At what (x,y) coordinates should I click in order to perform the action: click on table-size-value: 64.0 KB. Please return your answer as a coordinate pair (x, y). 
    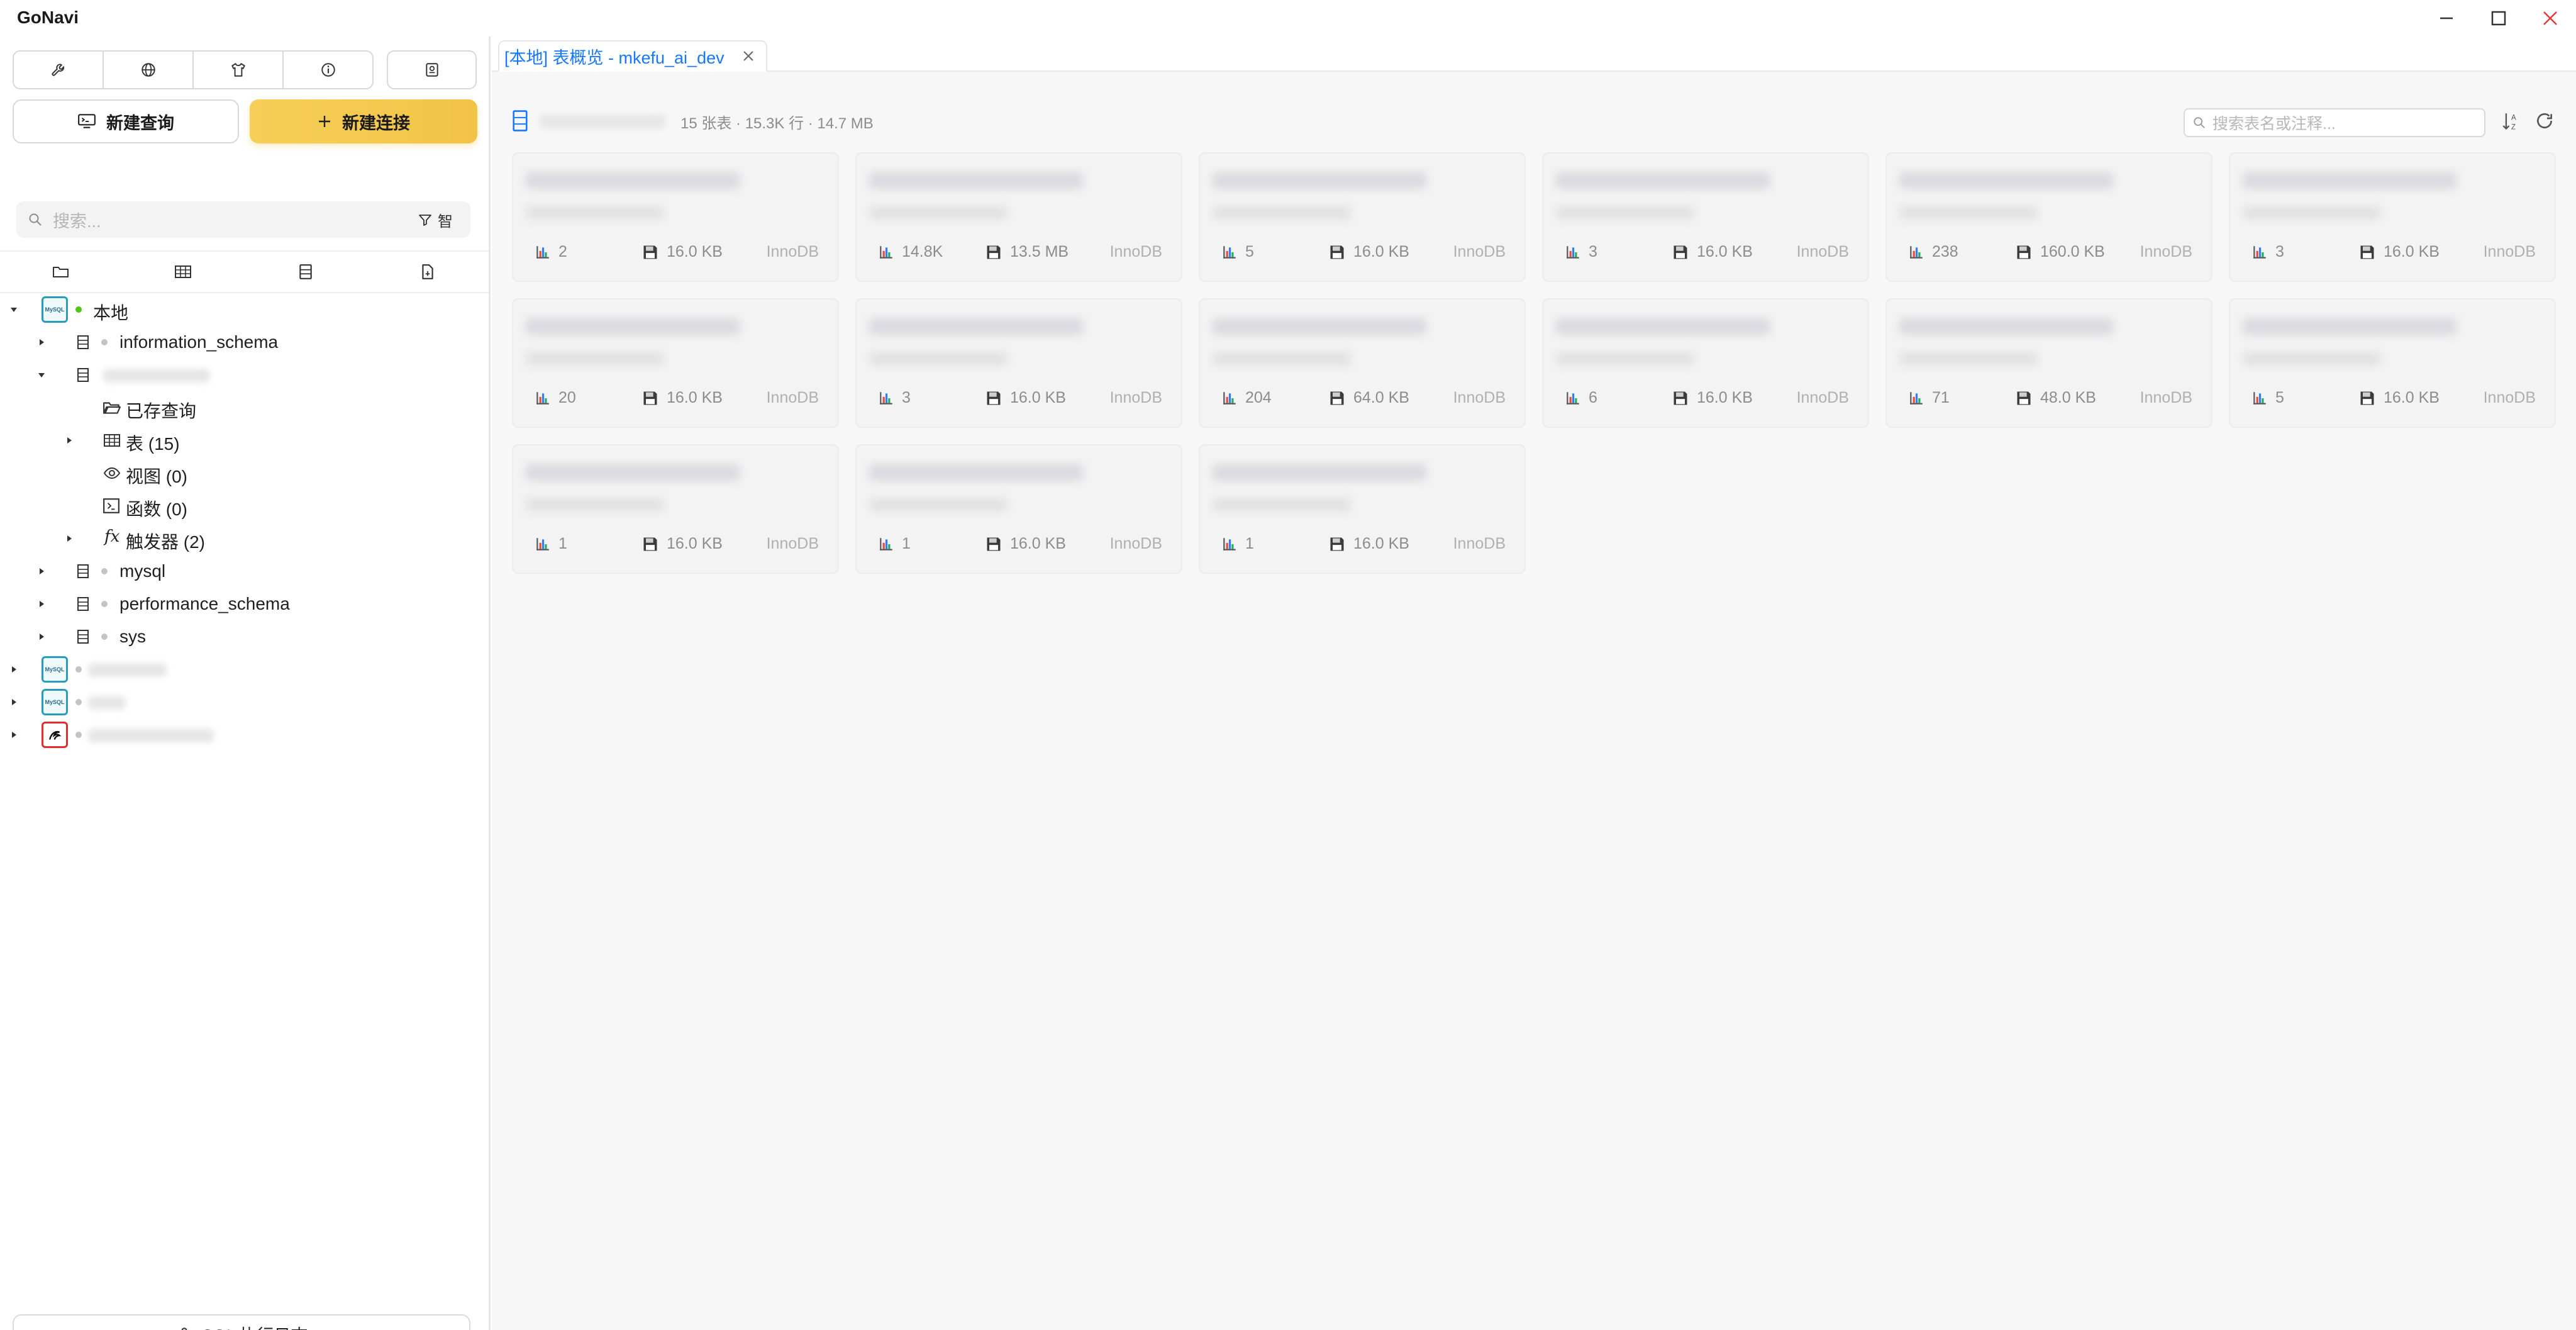
    Looking at the image, I should click on (1381, 398).